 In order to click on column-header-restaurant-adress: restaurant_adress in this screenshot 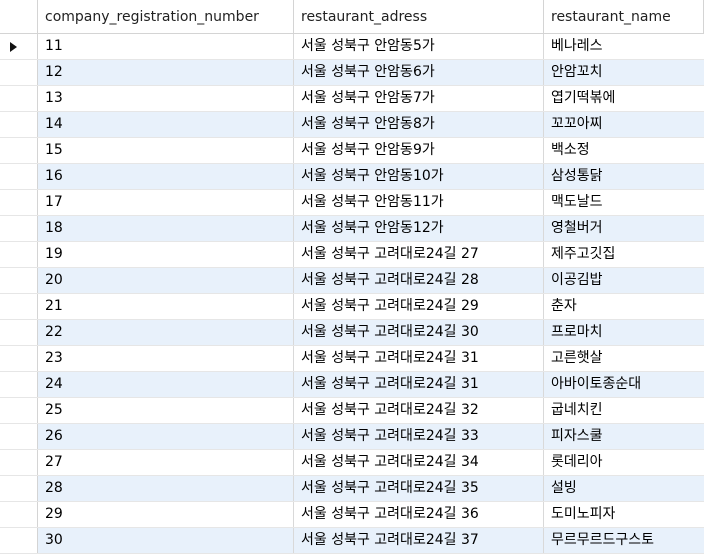, I will do `click(419, 16)`.